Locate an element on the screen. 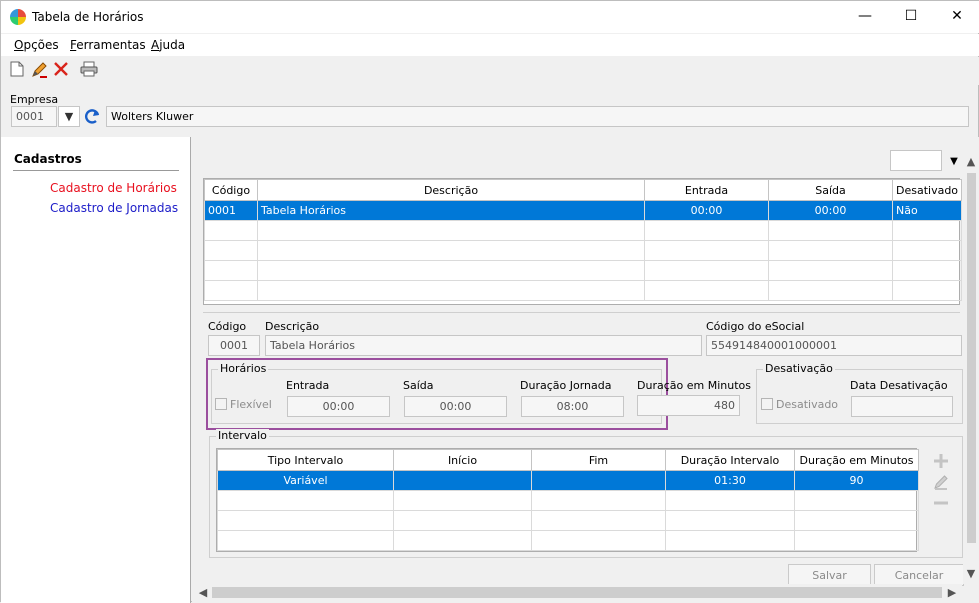  maximize-button: ☐ is located at coordinates (911, 16).